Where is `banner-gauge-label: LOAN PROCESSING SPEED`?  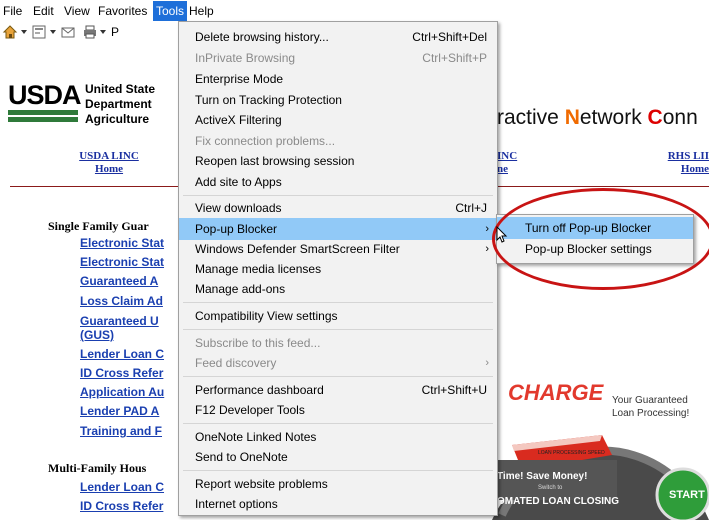
banner-gauge-label: LOAN PROCESSING SPEED is located at coordinates (571, 453).